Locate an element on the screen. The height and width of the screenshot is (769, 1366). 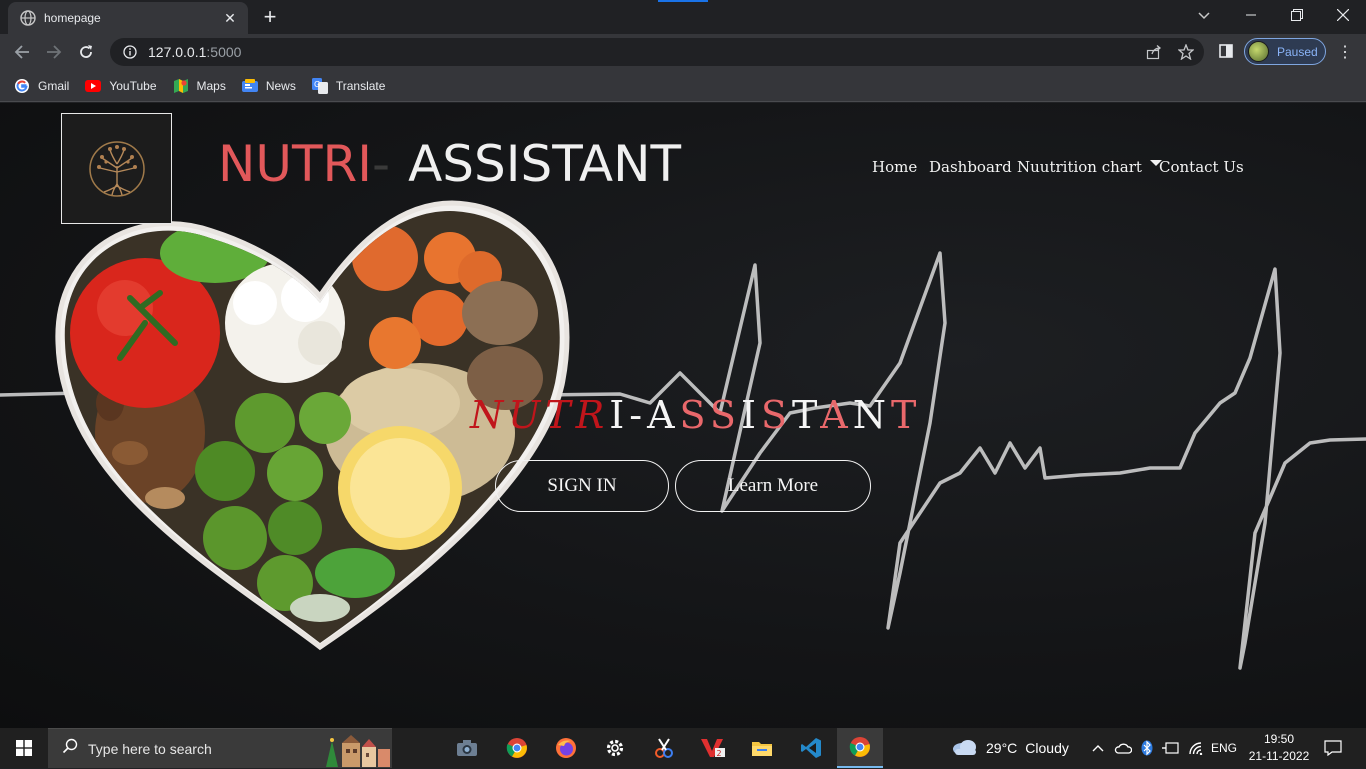
taskbar-file-explorer-icon is located at coordinates (762, 748).